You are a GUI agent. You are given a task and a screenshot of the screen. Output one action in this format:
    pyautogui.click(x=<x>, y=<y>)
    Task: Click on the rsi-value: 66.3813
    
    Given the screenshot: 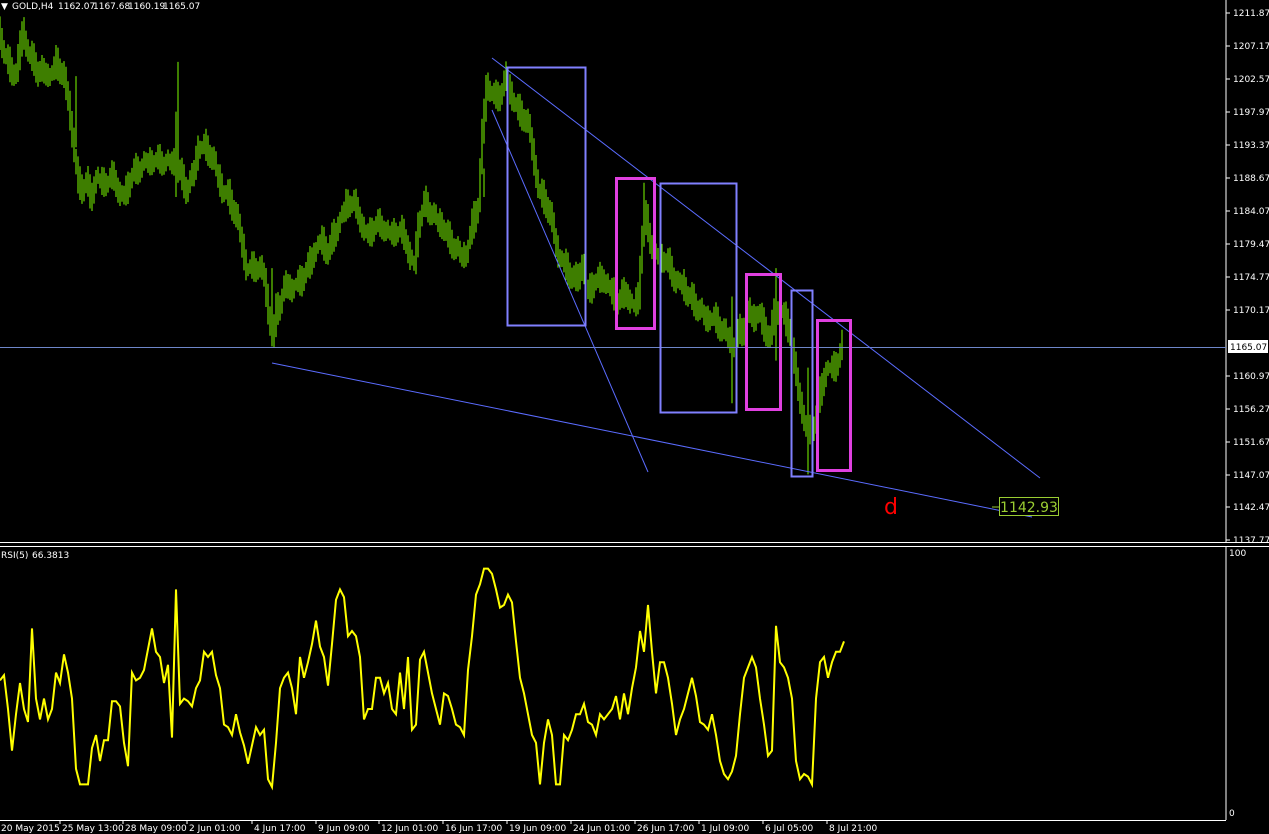 What is the action you would take?
    pyautogui.click(x=50, y=556)
    